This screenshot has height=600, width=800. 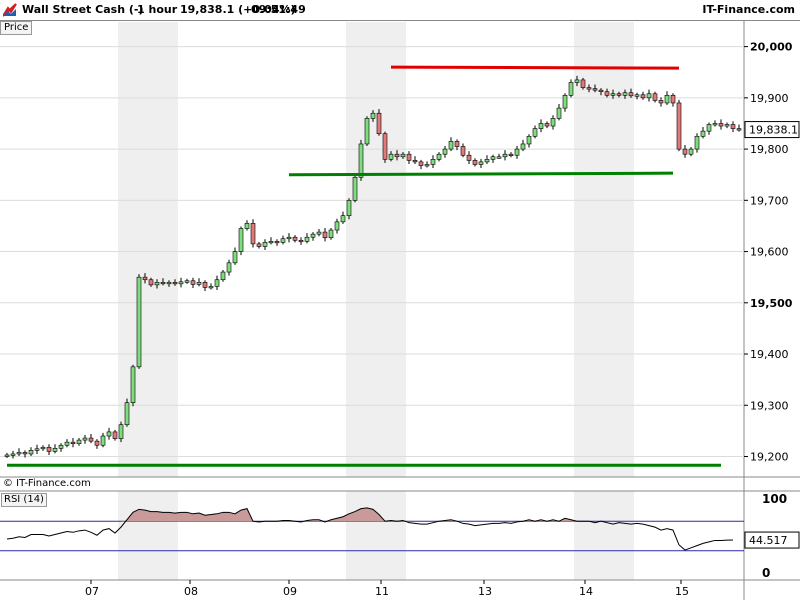 What do you see at coordinates (766, 573) in the screenshot?
I see `rsi-tick-label: 0` at bounding box center [766, 573].